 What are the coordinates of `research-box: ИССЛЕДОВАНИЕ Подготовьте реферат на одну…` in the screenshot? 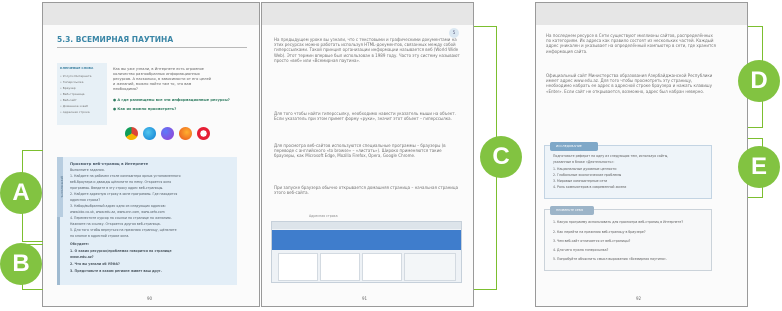 It's located at (628, 170).